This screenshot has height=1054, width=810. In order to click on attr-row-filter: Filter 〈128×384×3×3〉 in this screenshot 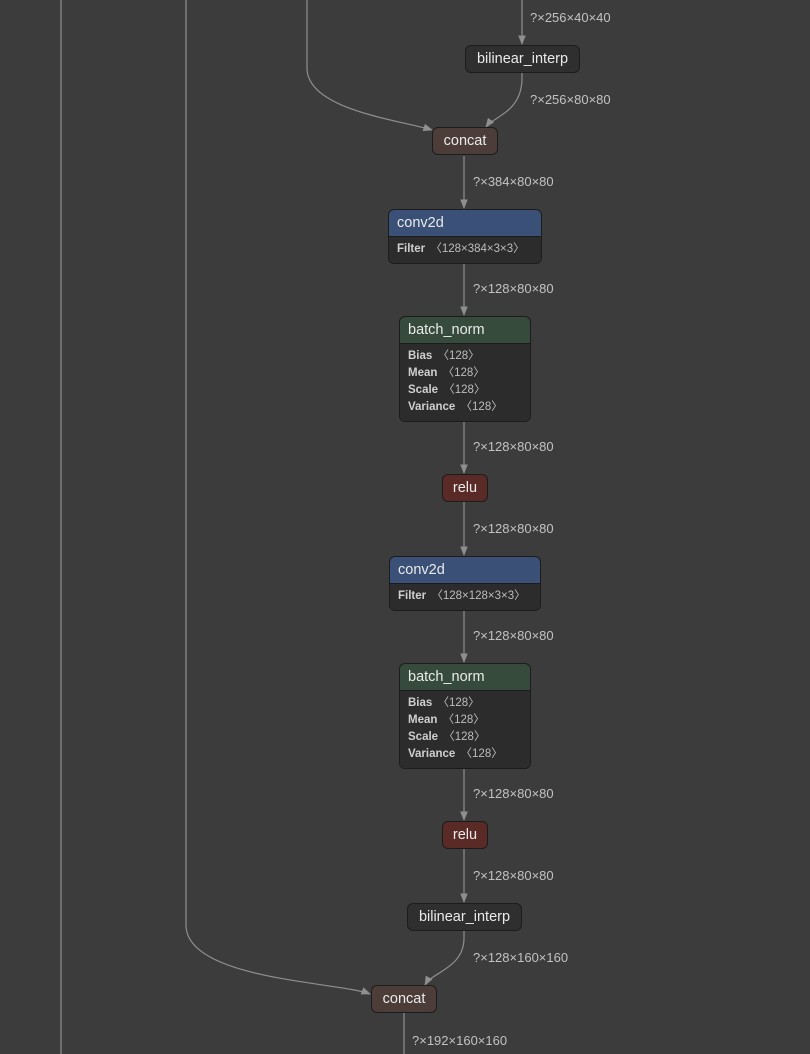, I will do `click(465, 249)`.